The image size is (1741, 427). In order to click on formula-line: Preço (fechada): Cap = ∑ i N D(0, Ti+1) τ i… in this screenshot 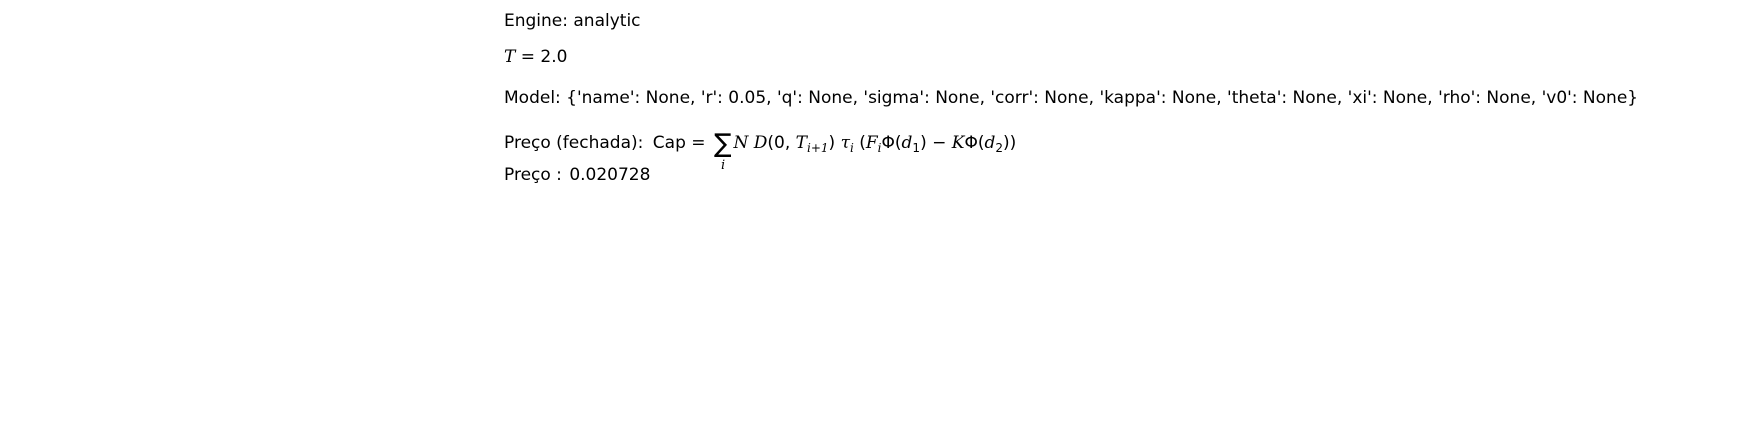, I will do `click(760, 151)`.